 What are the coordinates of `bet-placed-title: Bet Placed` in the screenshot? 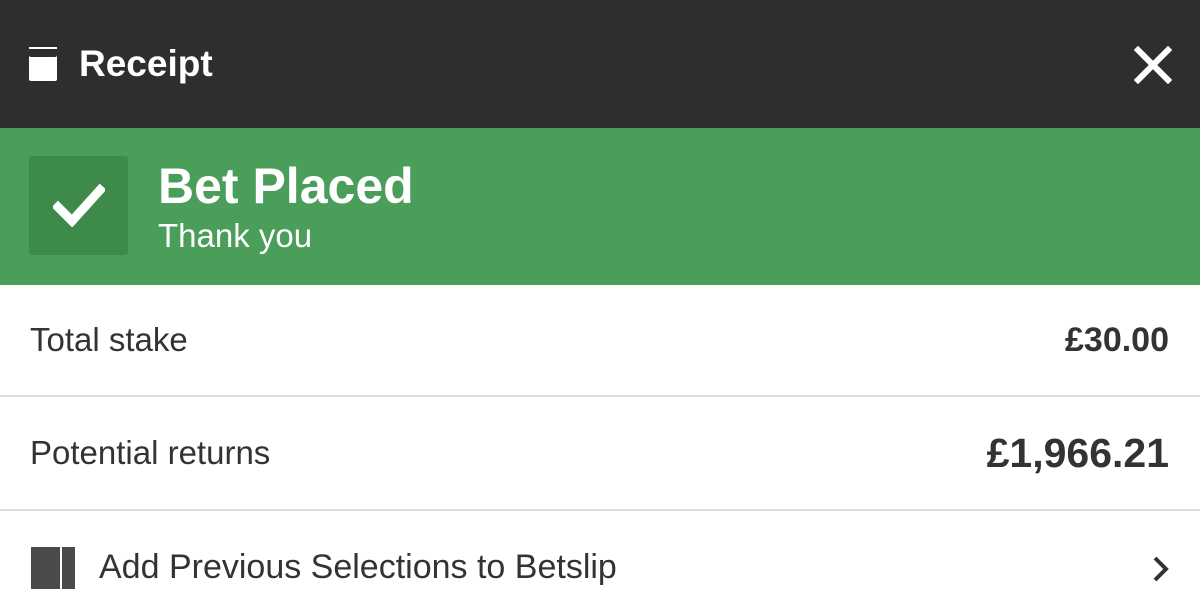 It's located at (286, 186).